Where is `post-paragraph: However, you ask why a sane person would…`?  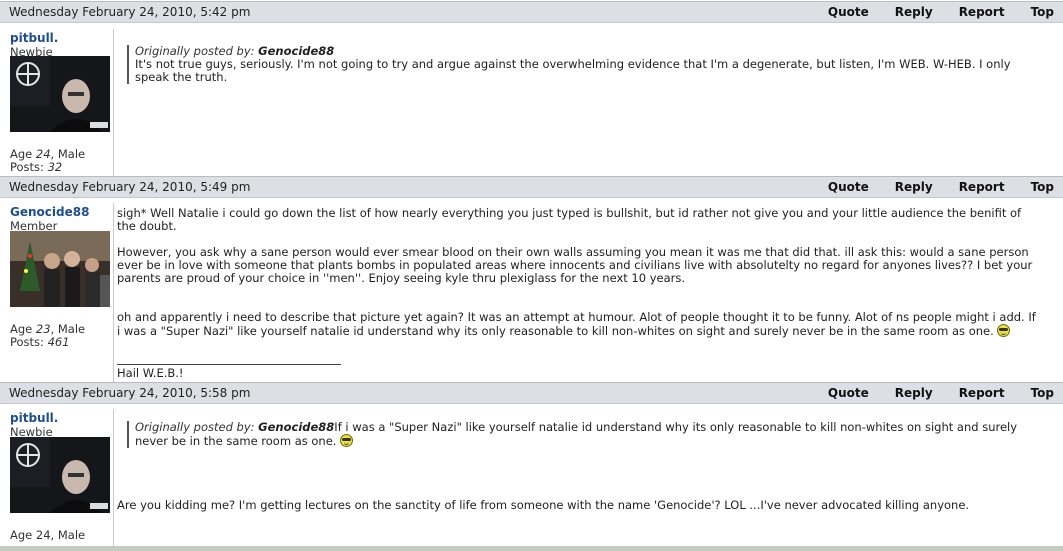 post-paragraph: However, you ask why a sane person would… is located at coordinates (575, 265).